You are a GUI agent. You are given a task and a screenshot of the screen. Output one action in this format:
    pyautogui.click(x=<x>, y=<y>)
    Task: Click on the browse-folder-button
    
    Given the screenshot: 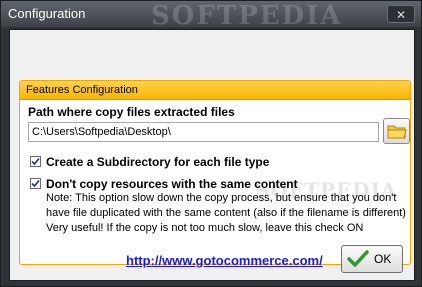 What is the action you would take?
    pyautogui.click(x=396, y=131)
    